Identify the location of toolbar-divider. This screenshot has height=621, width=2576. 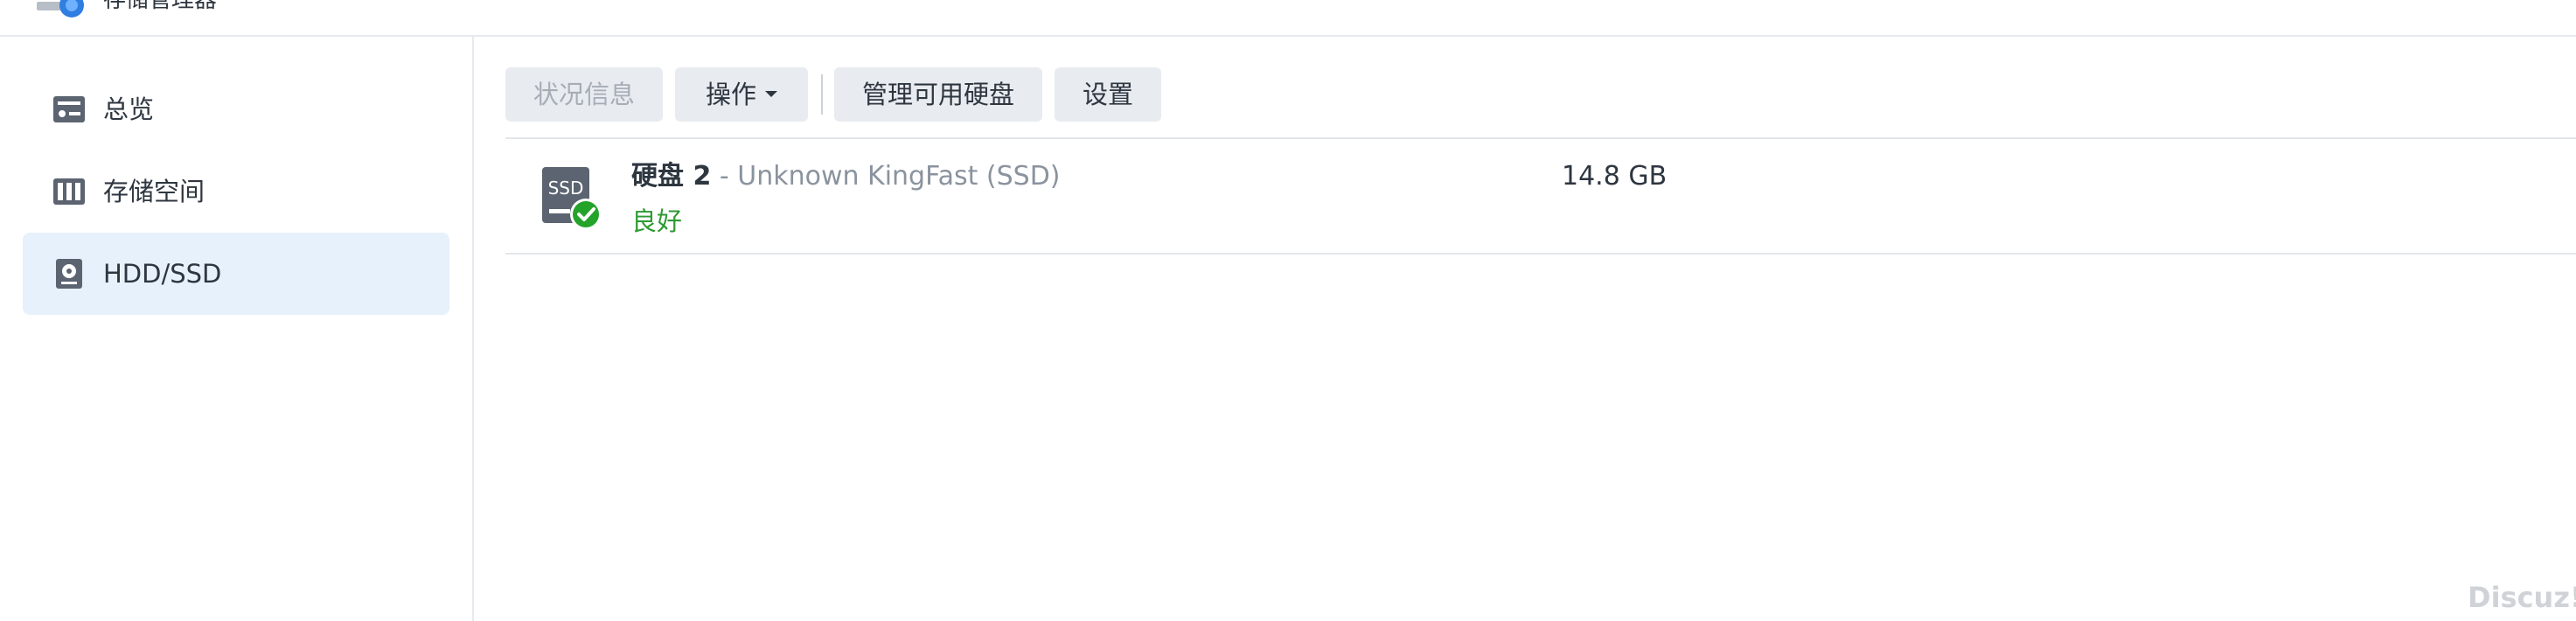
(822, 94).